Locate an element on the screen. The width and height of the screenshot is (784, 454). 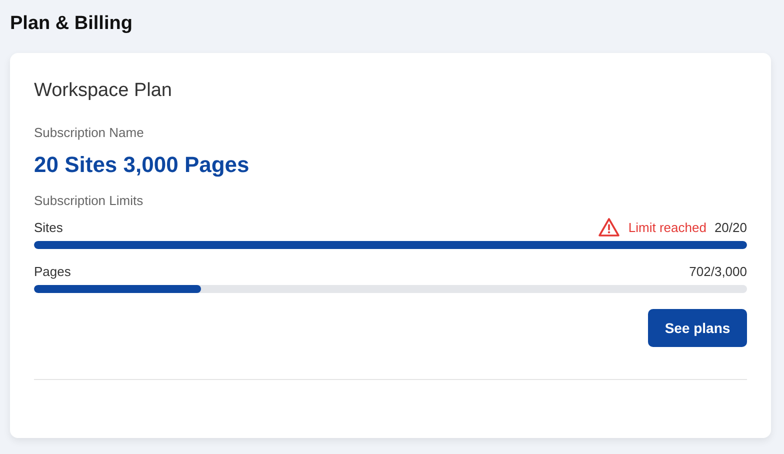
limit-reading: 20/20 is located at coordinates (730, 227).